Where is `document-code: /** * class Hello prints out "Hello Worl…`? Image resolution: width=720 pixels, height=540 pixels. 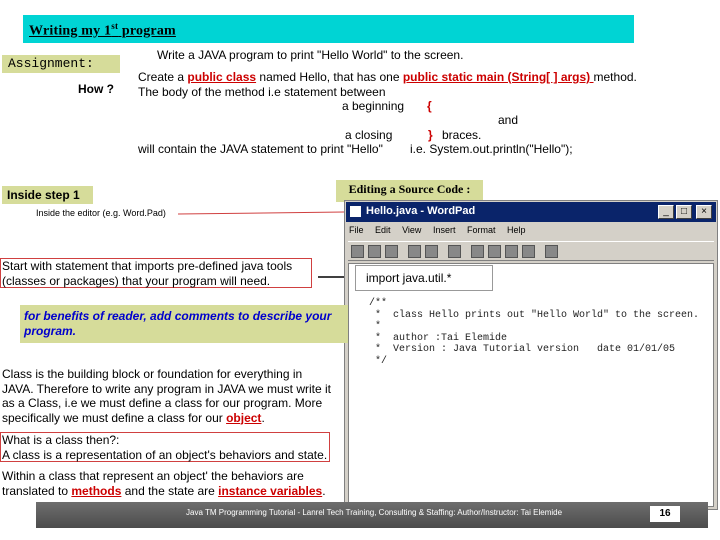
document-code: /** * class Hello prints out "Hello Worl… is located at coordinates (534, 332).